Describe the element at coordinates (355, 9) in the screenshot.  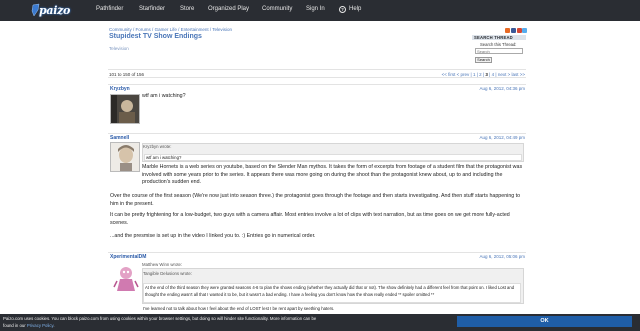
I see `nav-help: Help` at that location.